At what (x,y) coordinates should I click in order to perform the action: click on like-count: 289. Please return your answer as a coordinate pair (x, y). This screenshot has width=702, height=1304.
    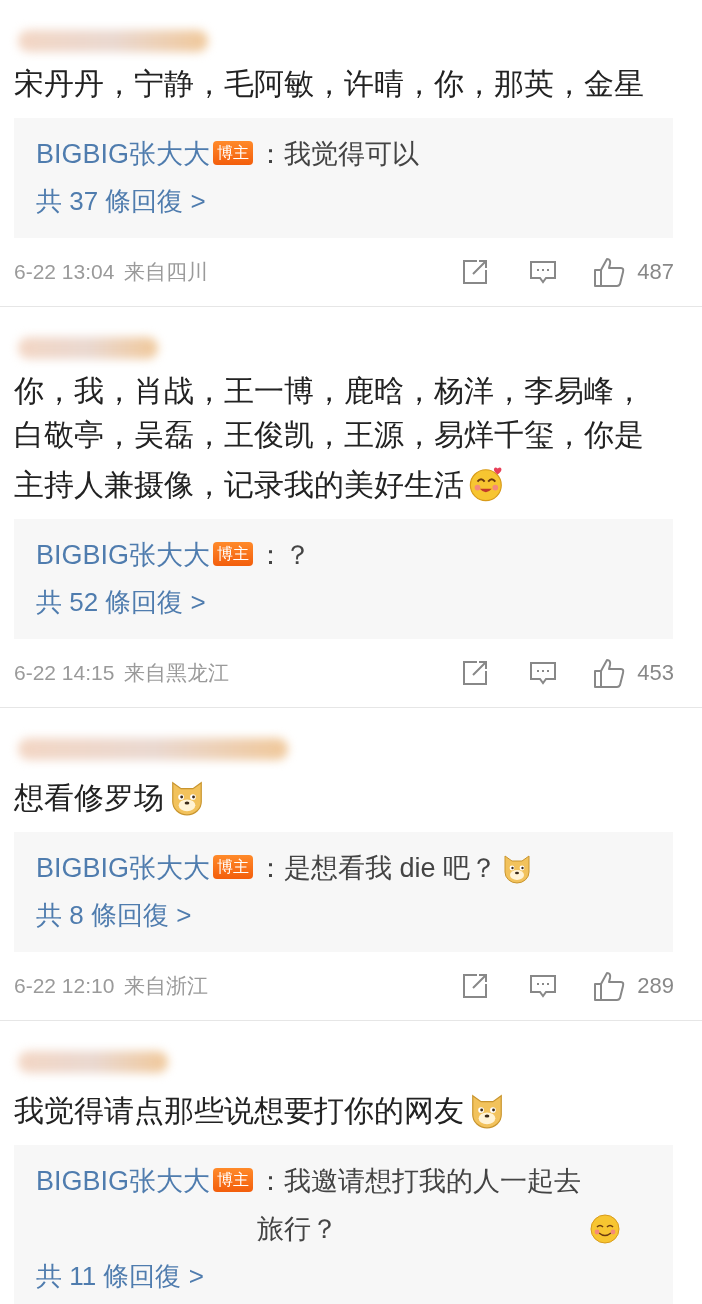
    Looking at the image, I should click on (655, 986).